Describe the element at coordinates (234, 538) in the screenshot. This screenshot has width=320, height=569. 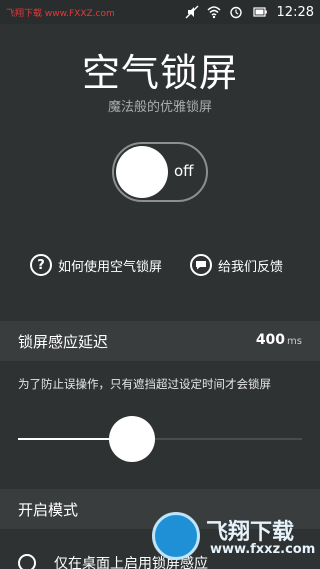
I see `watermark-logo: 飞翔下载 www.fxxz.com` at that location.